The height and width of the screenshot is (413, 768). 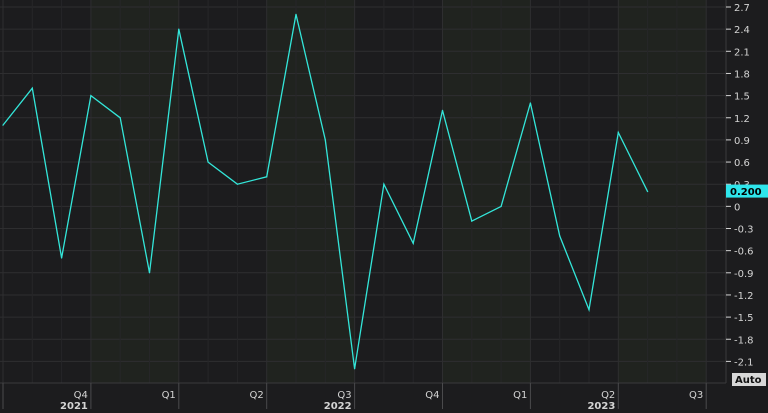 I want to click on y-tick-label: -1.8, so click(x=744, y=340).